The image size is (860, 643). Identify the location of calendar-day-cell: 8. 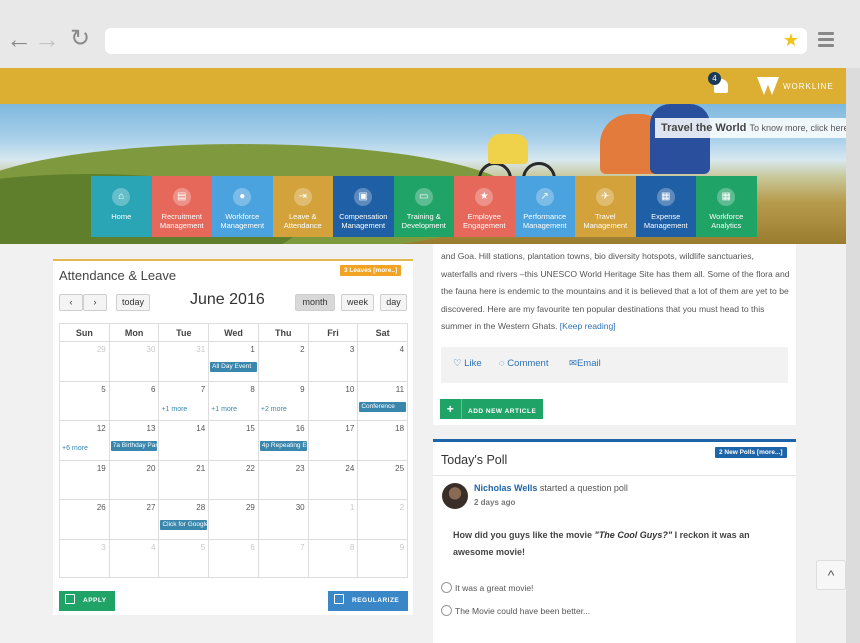
(334, 558).